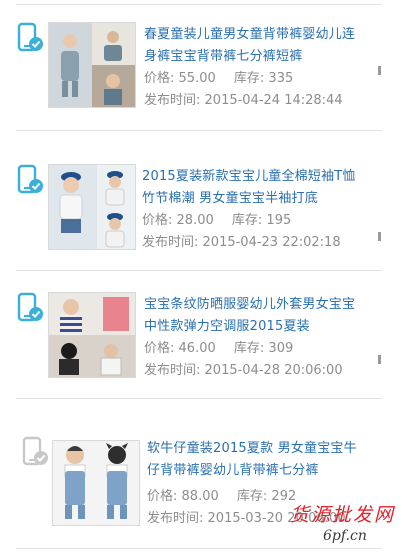 The width and height of the screenshot is (407, 557). I want to click on publish-time-row: 发布时间: 2015-04-24 14:28:44, so click(243, 101).